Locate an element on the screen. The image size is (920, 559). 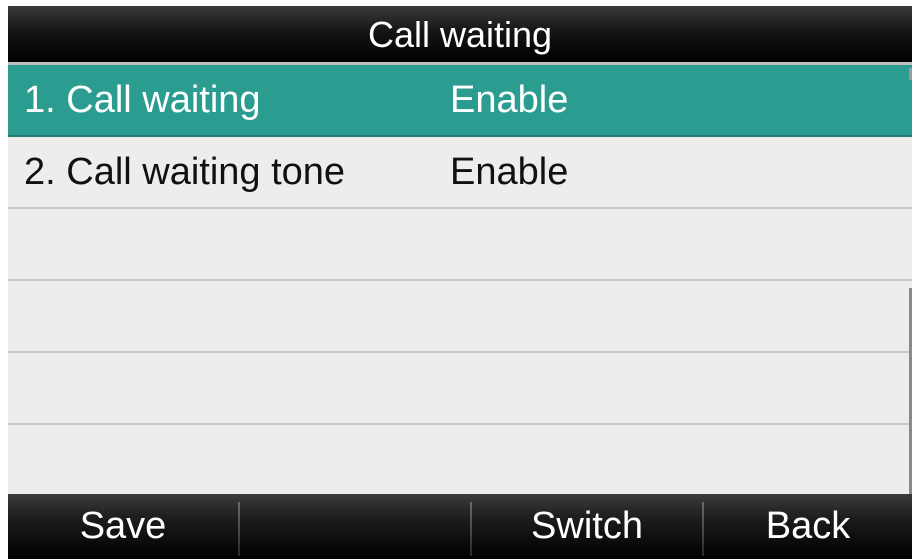
scrollbar-thumb is located at coordinates (910, 391).